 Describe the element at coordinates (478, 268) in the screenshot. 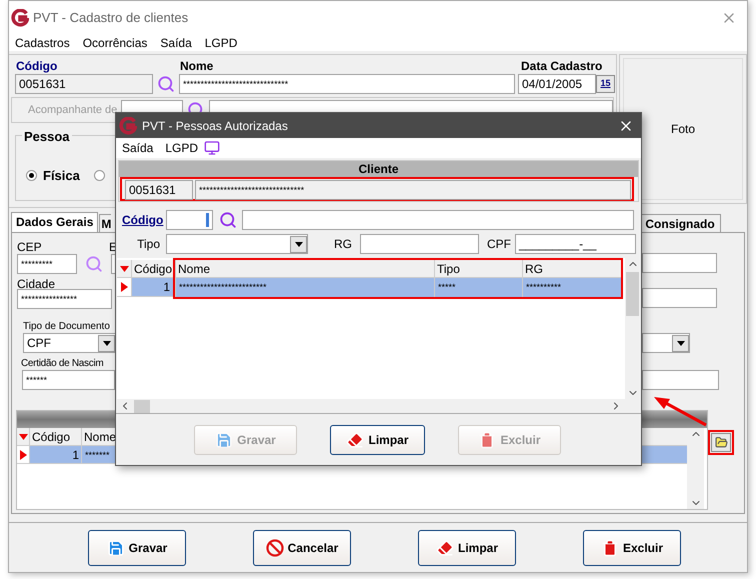

I see `column-header: Tipo` at that location.